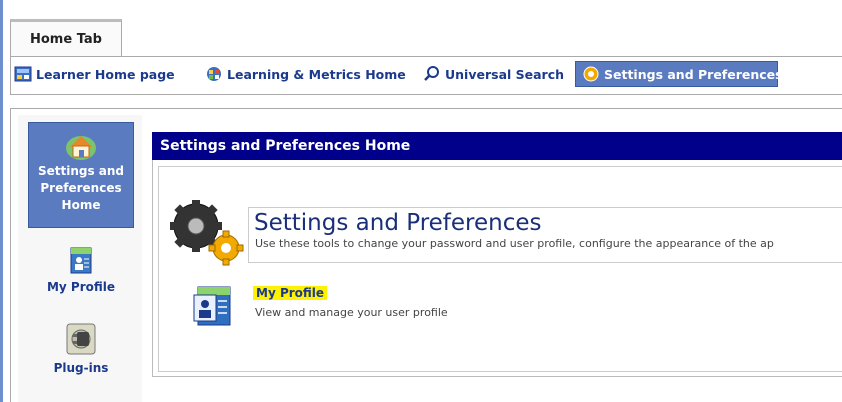  I want to click on sidebar-item-settings-home-label: Settings and Preferences Home, so click(81, 188).